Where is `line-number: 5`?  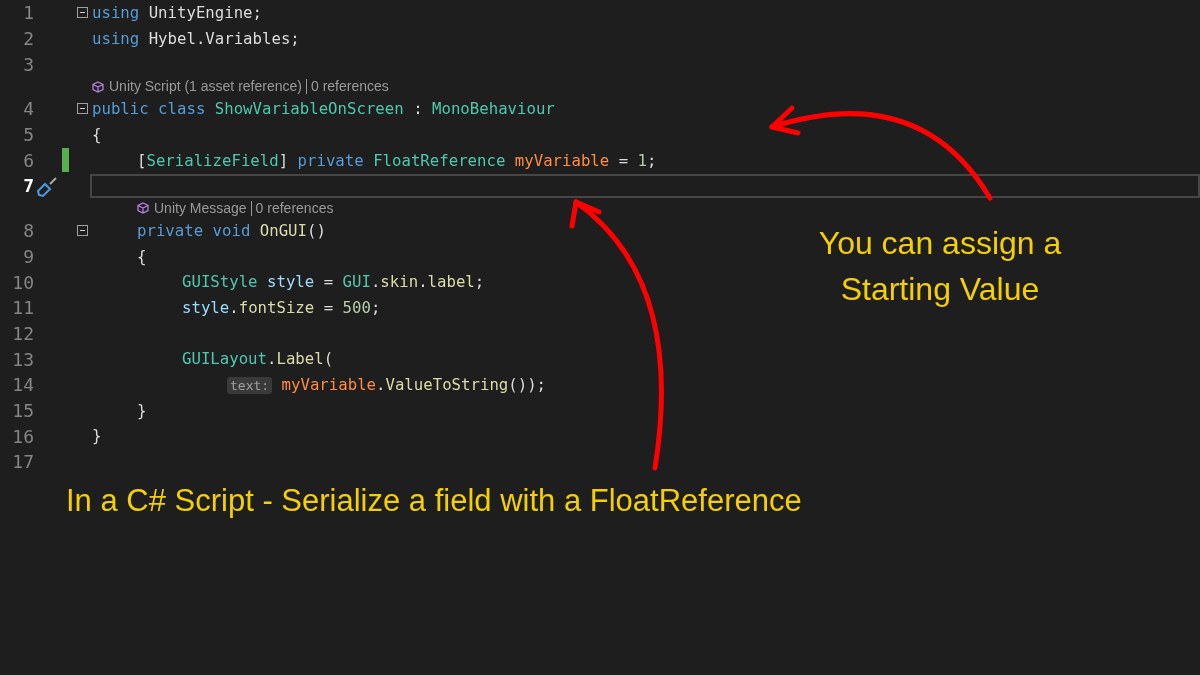
line-number: 5 is located at coordinates (28, 135).